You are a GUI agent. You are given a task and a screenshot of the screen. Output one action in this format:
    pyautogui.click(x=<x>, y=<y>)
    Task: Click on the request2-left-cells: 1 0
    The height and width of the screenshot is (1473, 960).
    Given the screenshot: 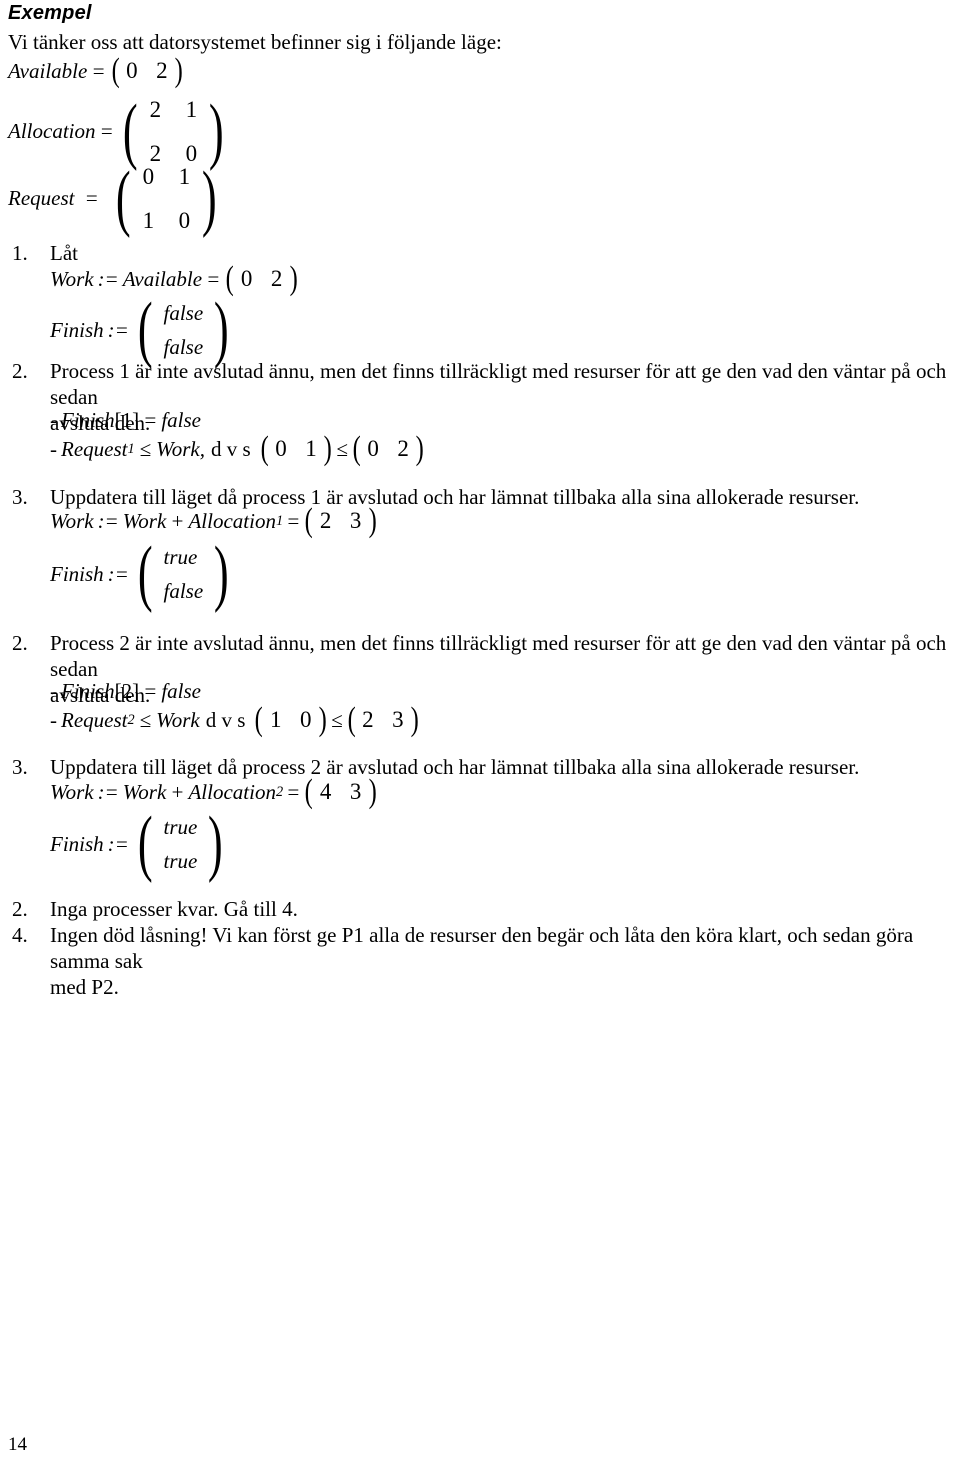 What is the action you would take?
    pyautogui.click(x=291, y=720)
    